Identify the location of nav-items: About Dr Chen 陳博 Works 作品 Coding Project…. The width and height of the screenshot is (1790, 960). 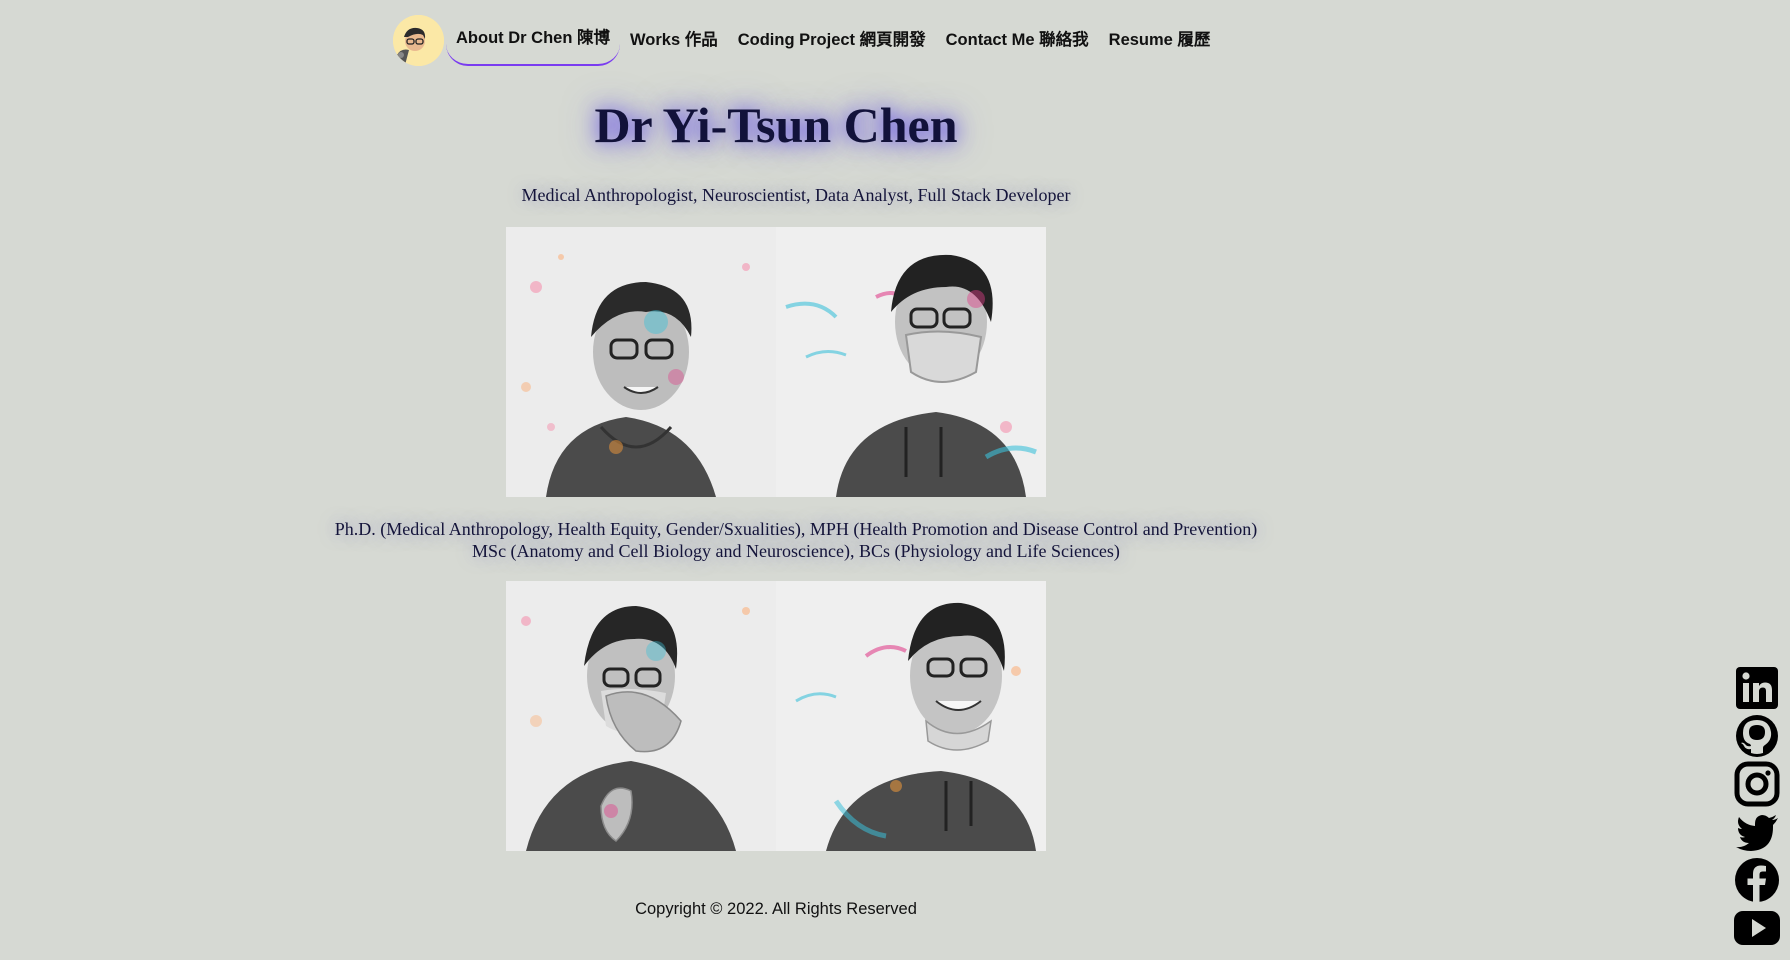
(833, 40).